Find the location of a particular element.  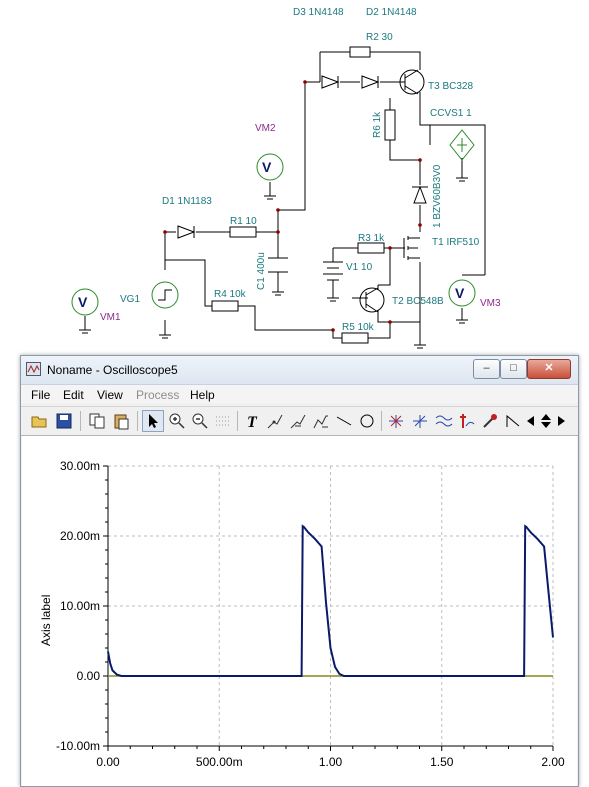

svg-text: T is located at coordinates (252, 422).